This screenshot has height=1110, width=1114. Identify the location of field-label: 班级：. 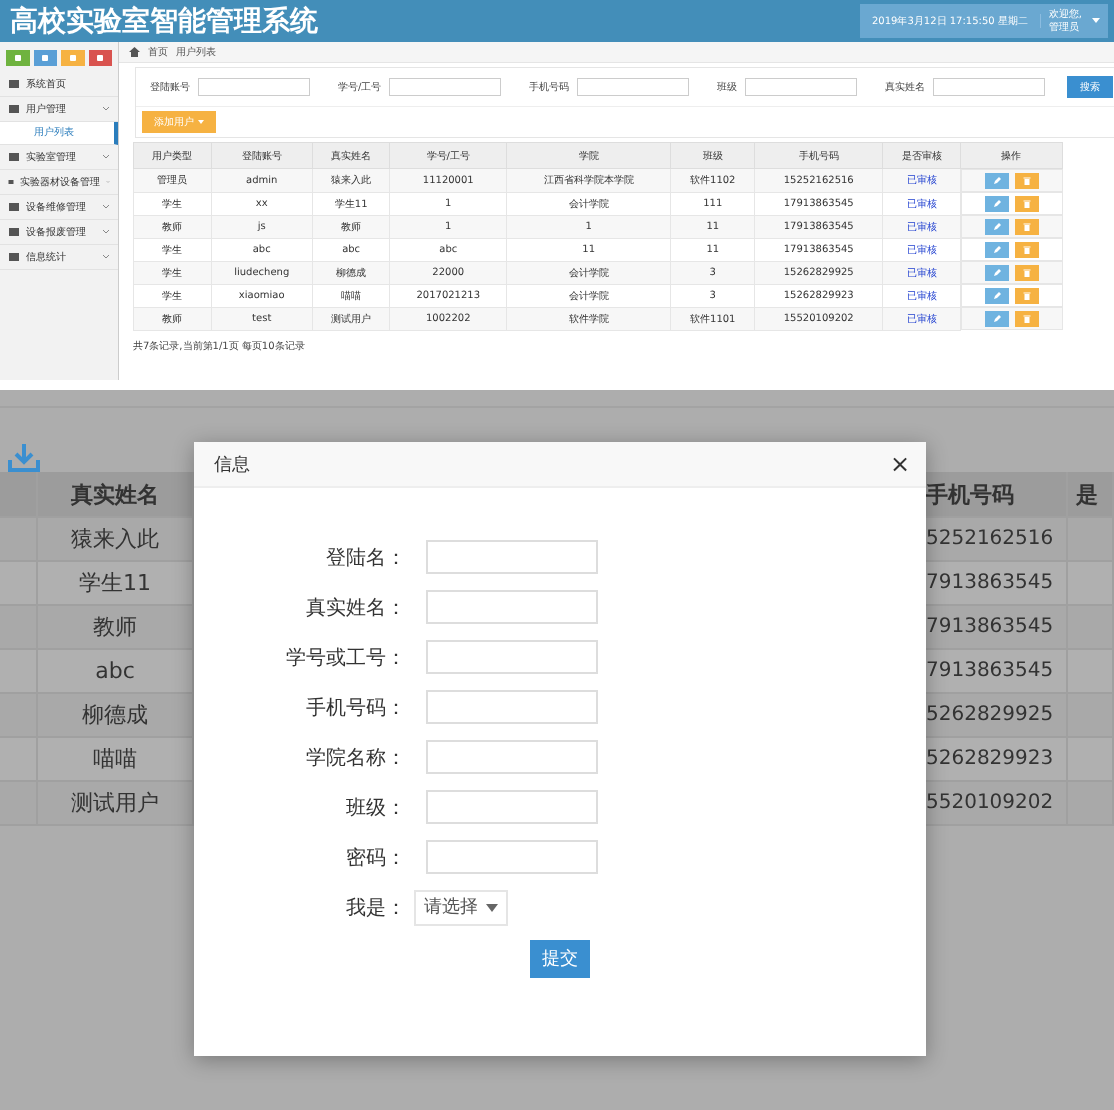
(376, 808).